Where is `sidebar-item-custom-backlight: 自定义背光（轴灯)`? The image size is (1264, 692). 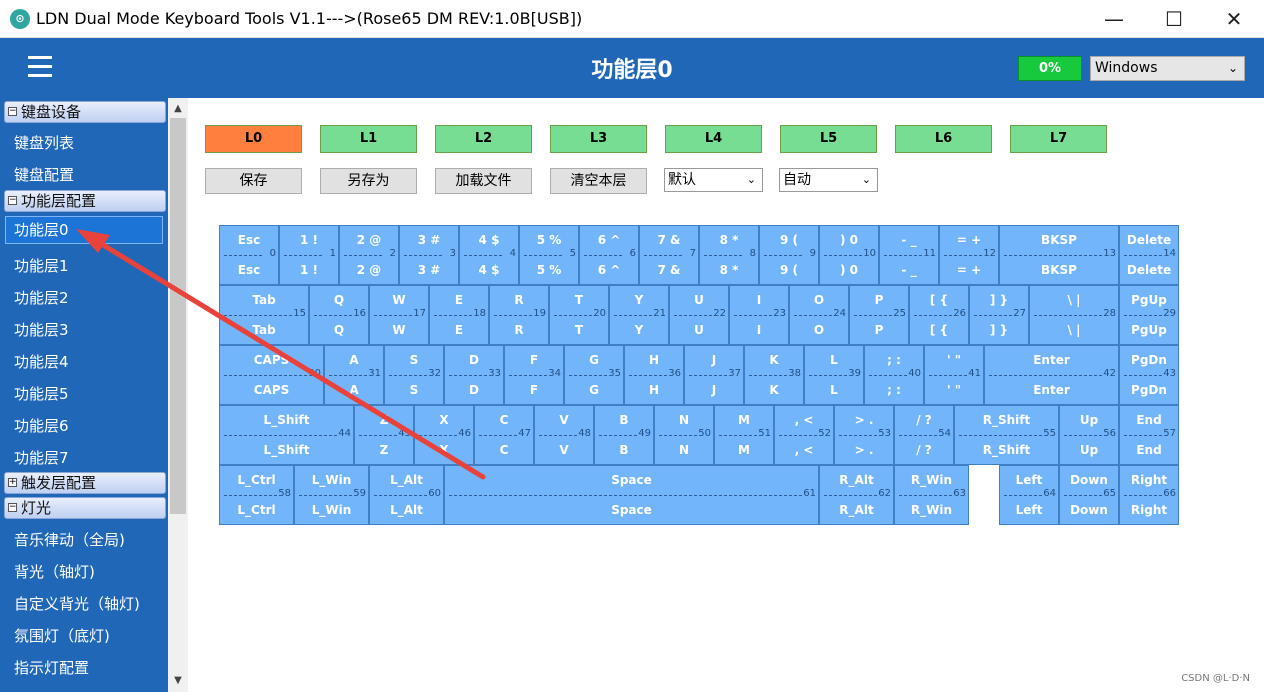 sidebar-item-custom-backlight: 自定义背光（轴灯) is located at coordinates (77, 603).